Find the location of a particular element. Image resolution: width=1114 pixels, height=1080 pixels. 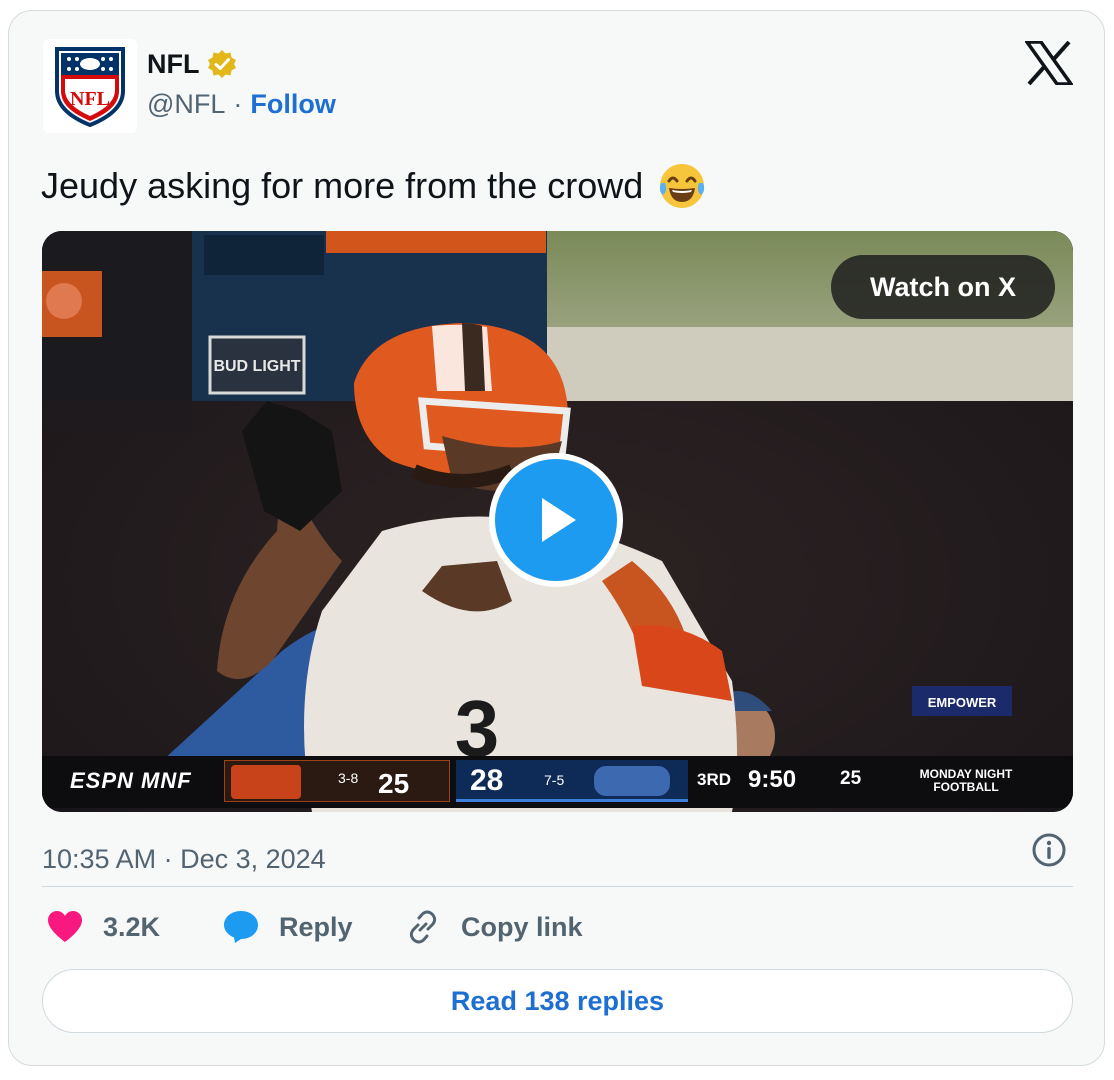

empower-banner: EMPOWER is located at coordinates (962, 702).